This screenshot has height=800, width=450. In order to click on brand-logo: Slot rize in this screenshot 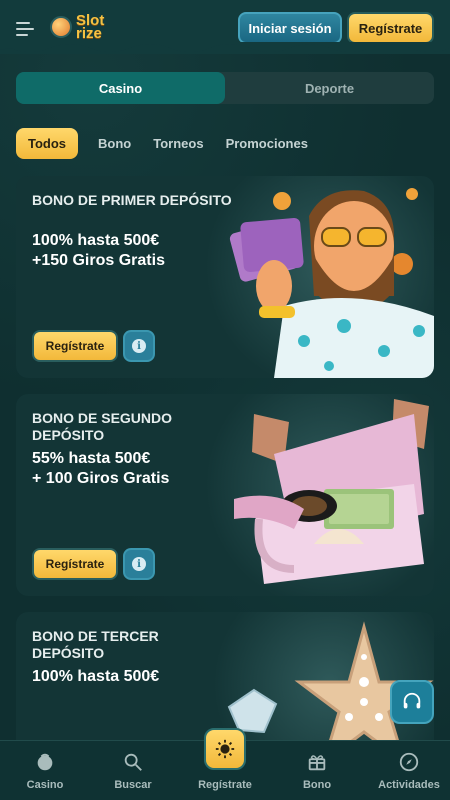, I will do `click(77, 27)`.